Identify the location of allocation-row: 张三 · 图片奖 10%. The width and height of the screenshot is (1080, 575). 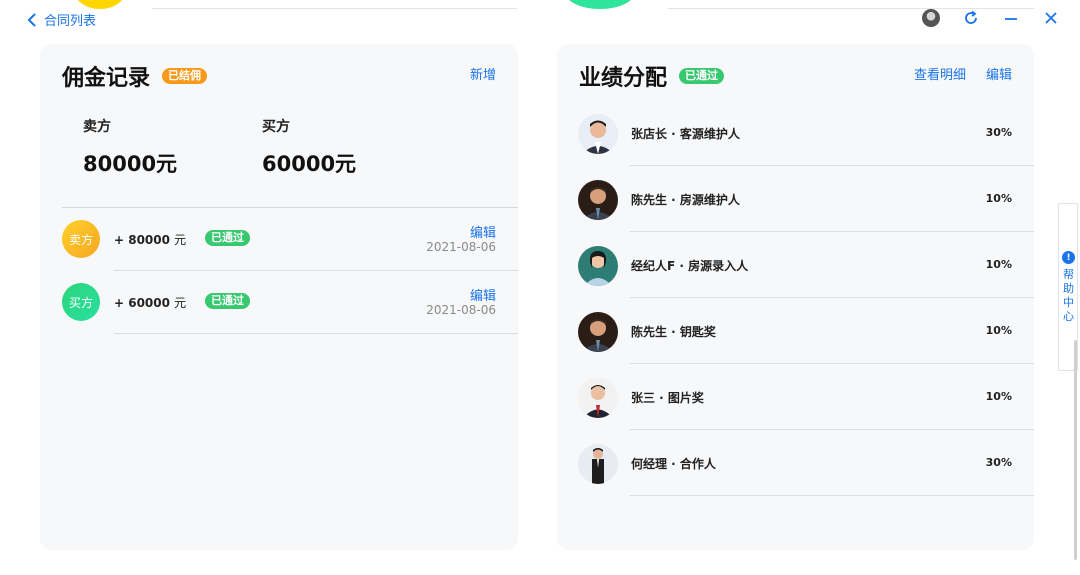
(795, 397).